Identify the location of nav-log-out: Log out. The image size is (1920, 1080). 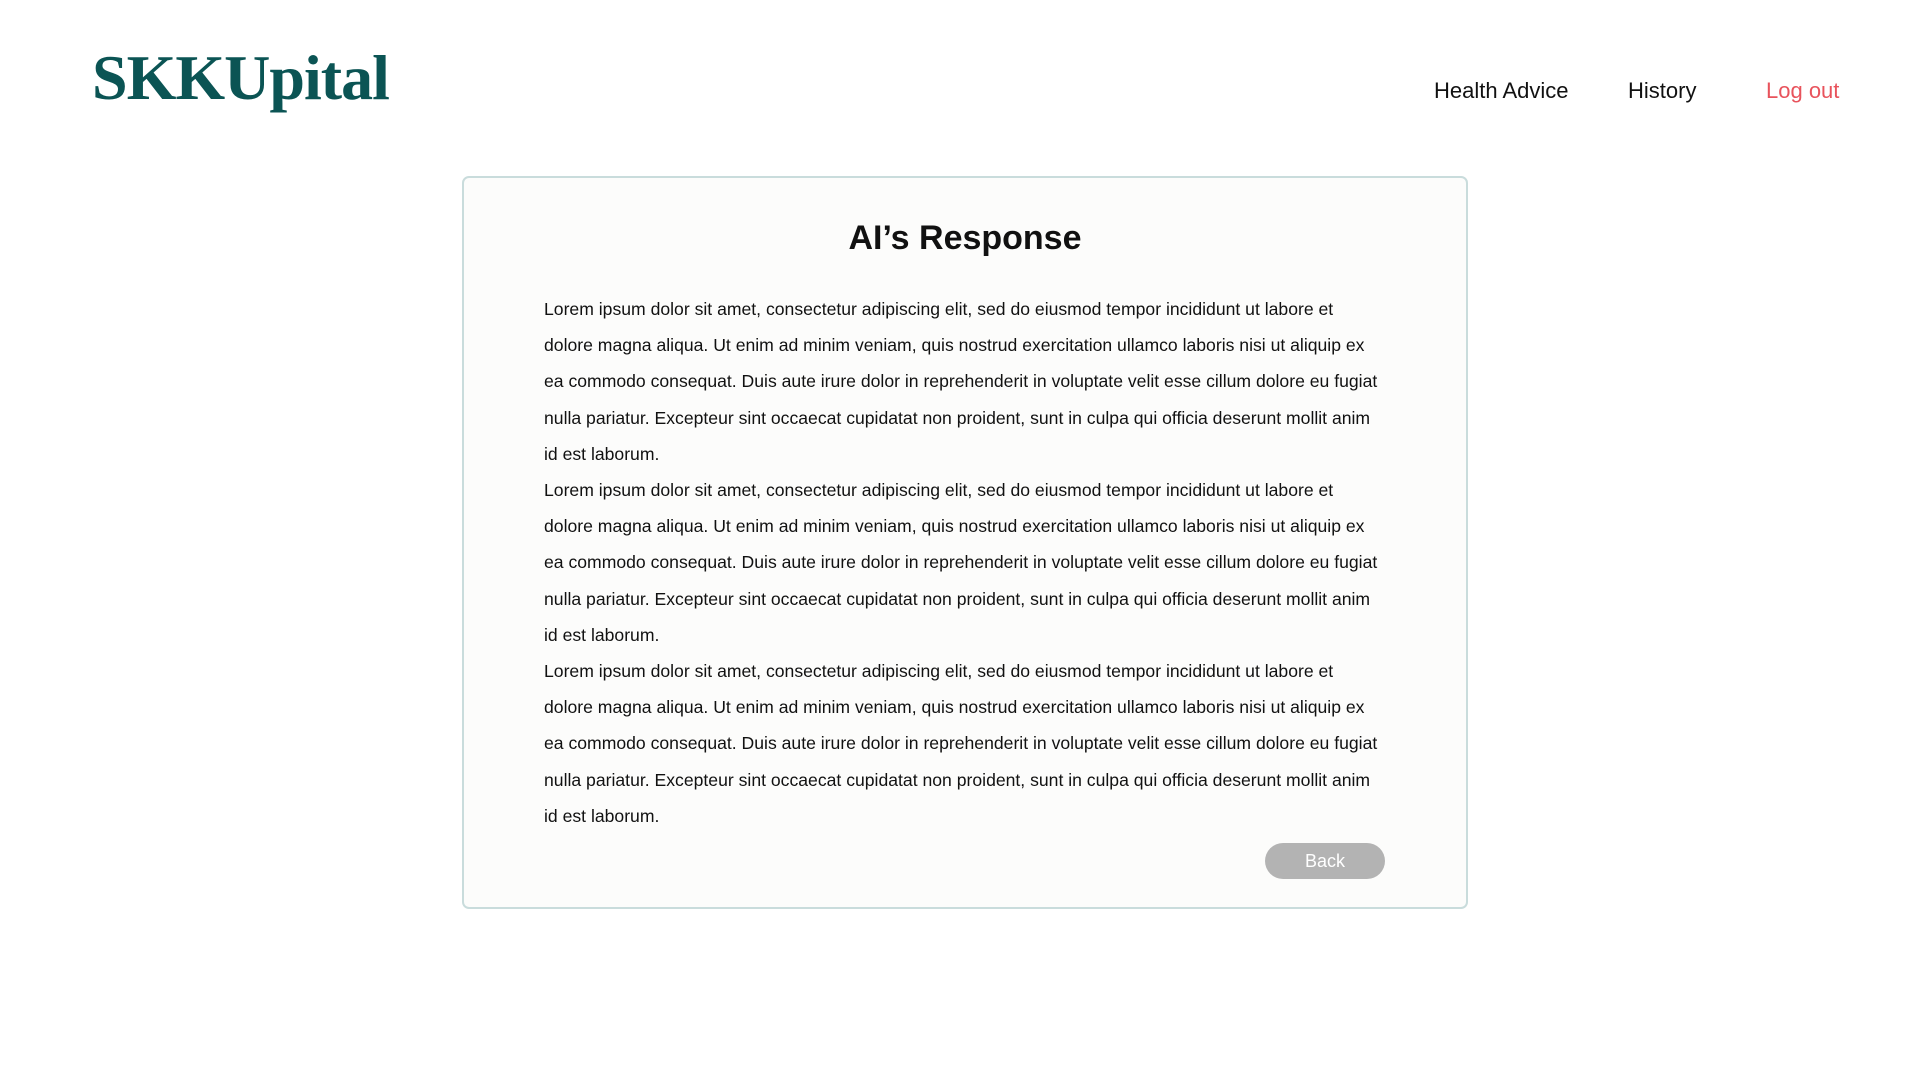
(1802, 91).